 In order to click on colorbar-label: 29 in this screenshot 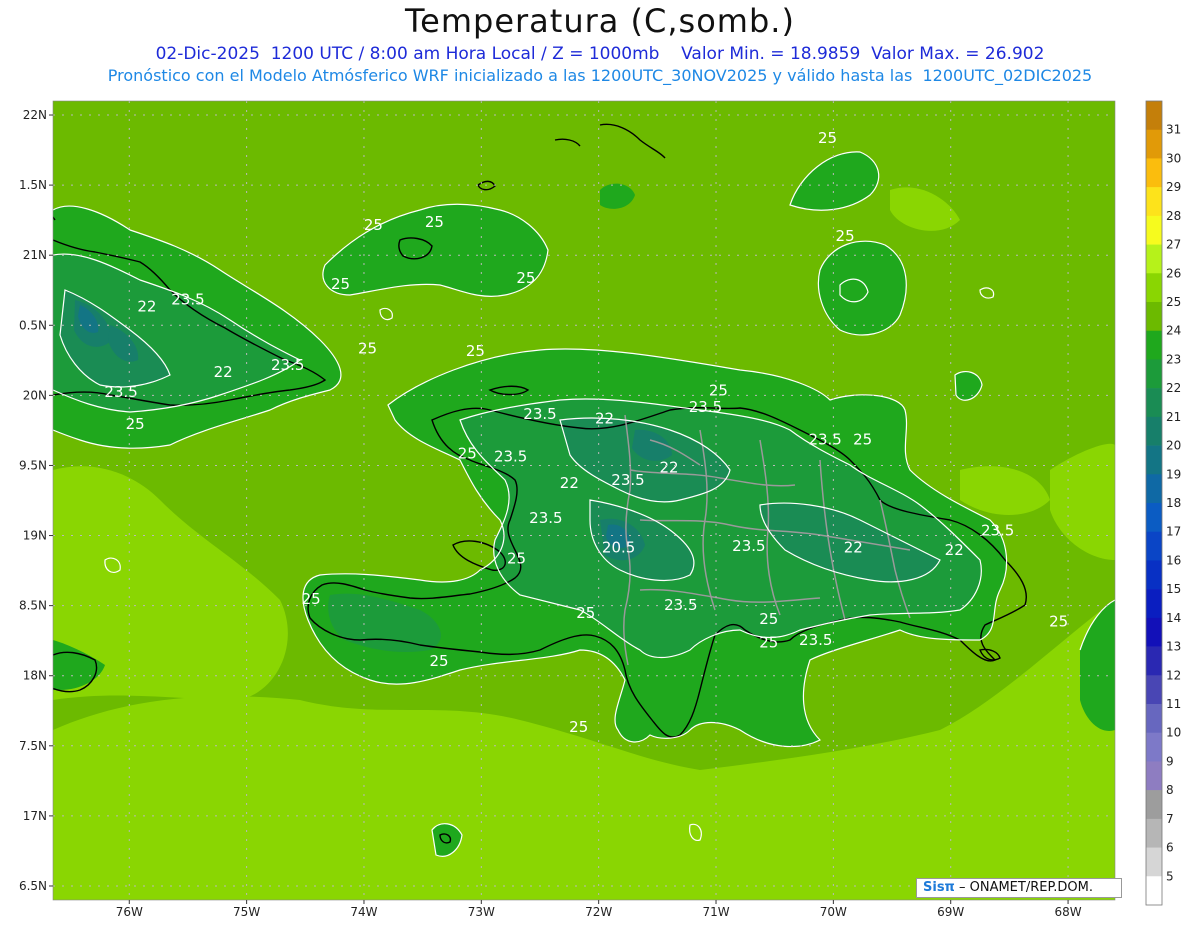, I will do `click(1173, 187)`.